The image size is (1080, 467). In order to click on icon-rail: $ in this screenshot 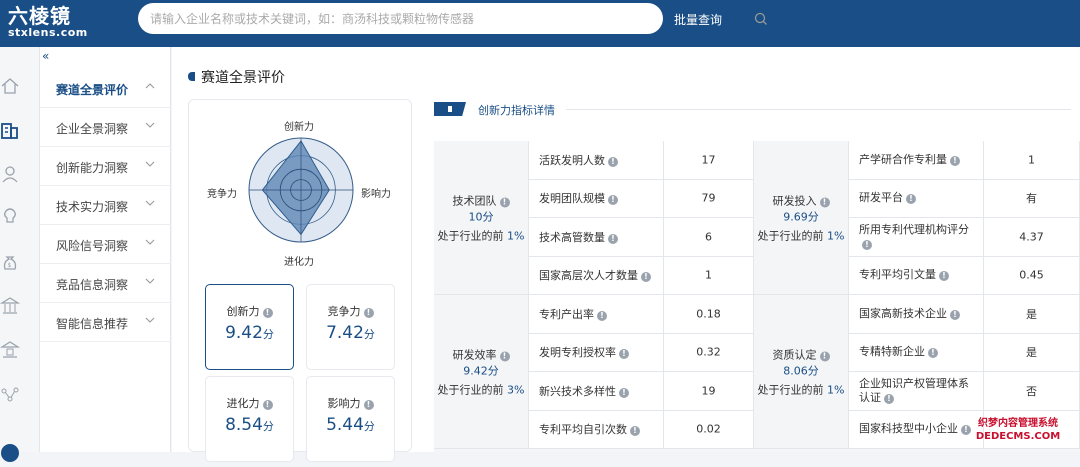, I will do `click(20, 254)`.